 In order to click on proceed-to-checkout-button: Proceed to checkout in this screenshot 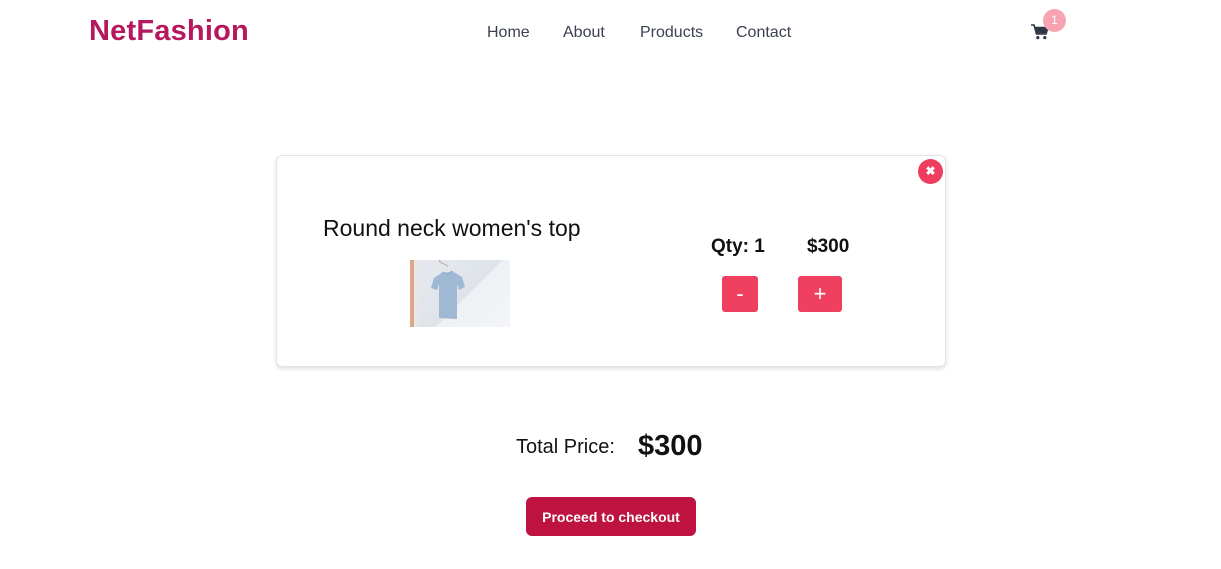, I will do `click(611, 516)`.